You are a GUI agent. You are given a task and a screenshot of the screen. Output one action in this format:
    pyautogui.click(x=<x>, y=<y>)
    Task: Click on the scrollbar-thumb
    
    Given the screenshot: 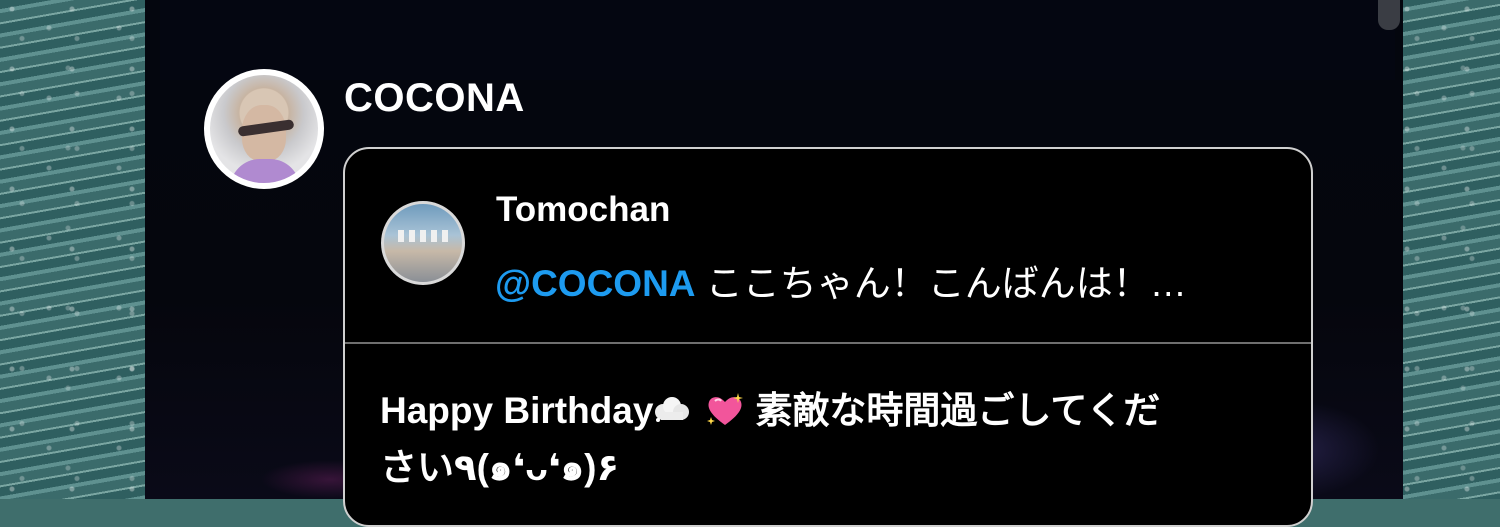 What is the action you would take?
    pyautogui.click(x=1389, y=15)
    